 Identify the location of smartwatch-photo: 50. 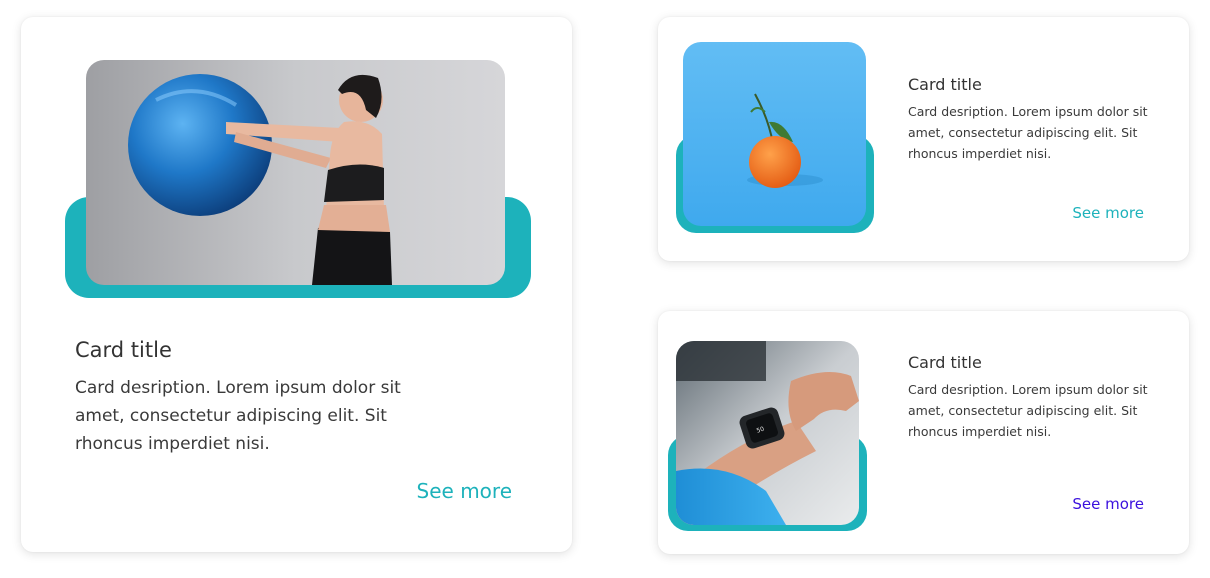
(767, 433).